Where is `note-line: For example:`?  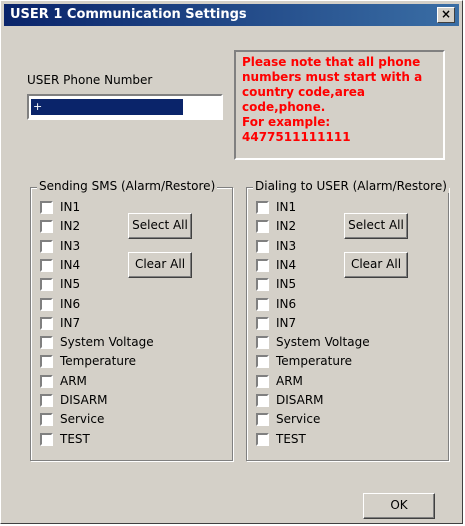
note-line: For example: is located at coordinates (286, 122).